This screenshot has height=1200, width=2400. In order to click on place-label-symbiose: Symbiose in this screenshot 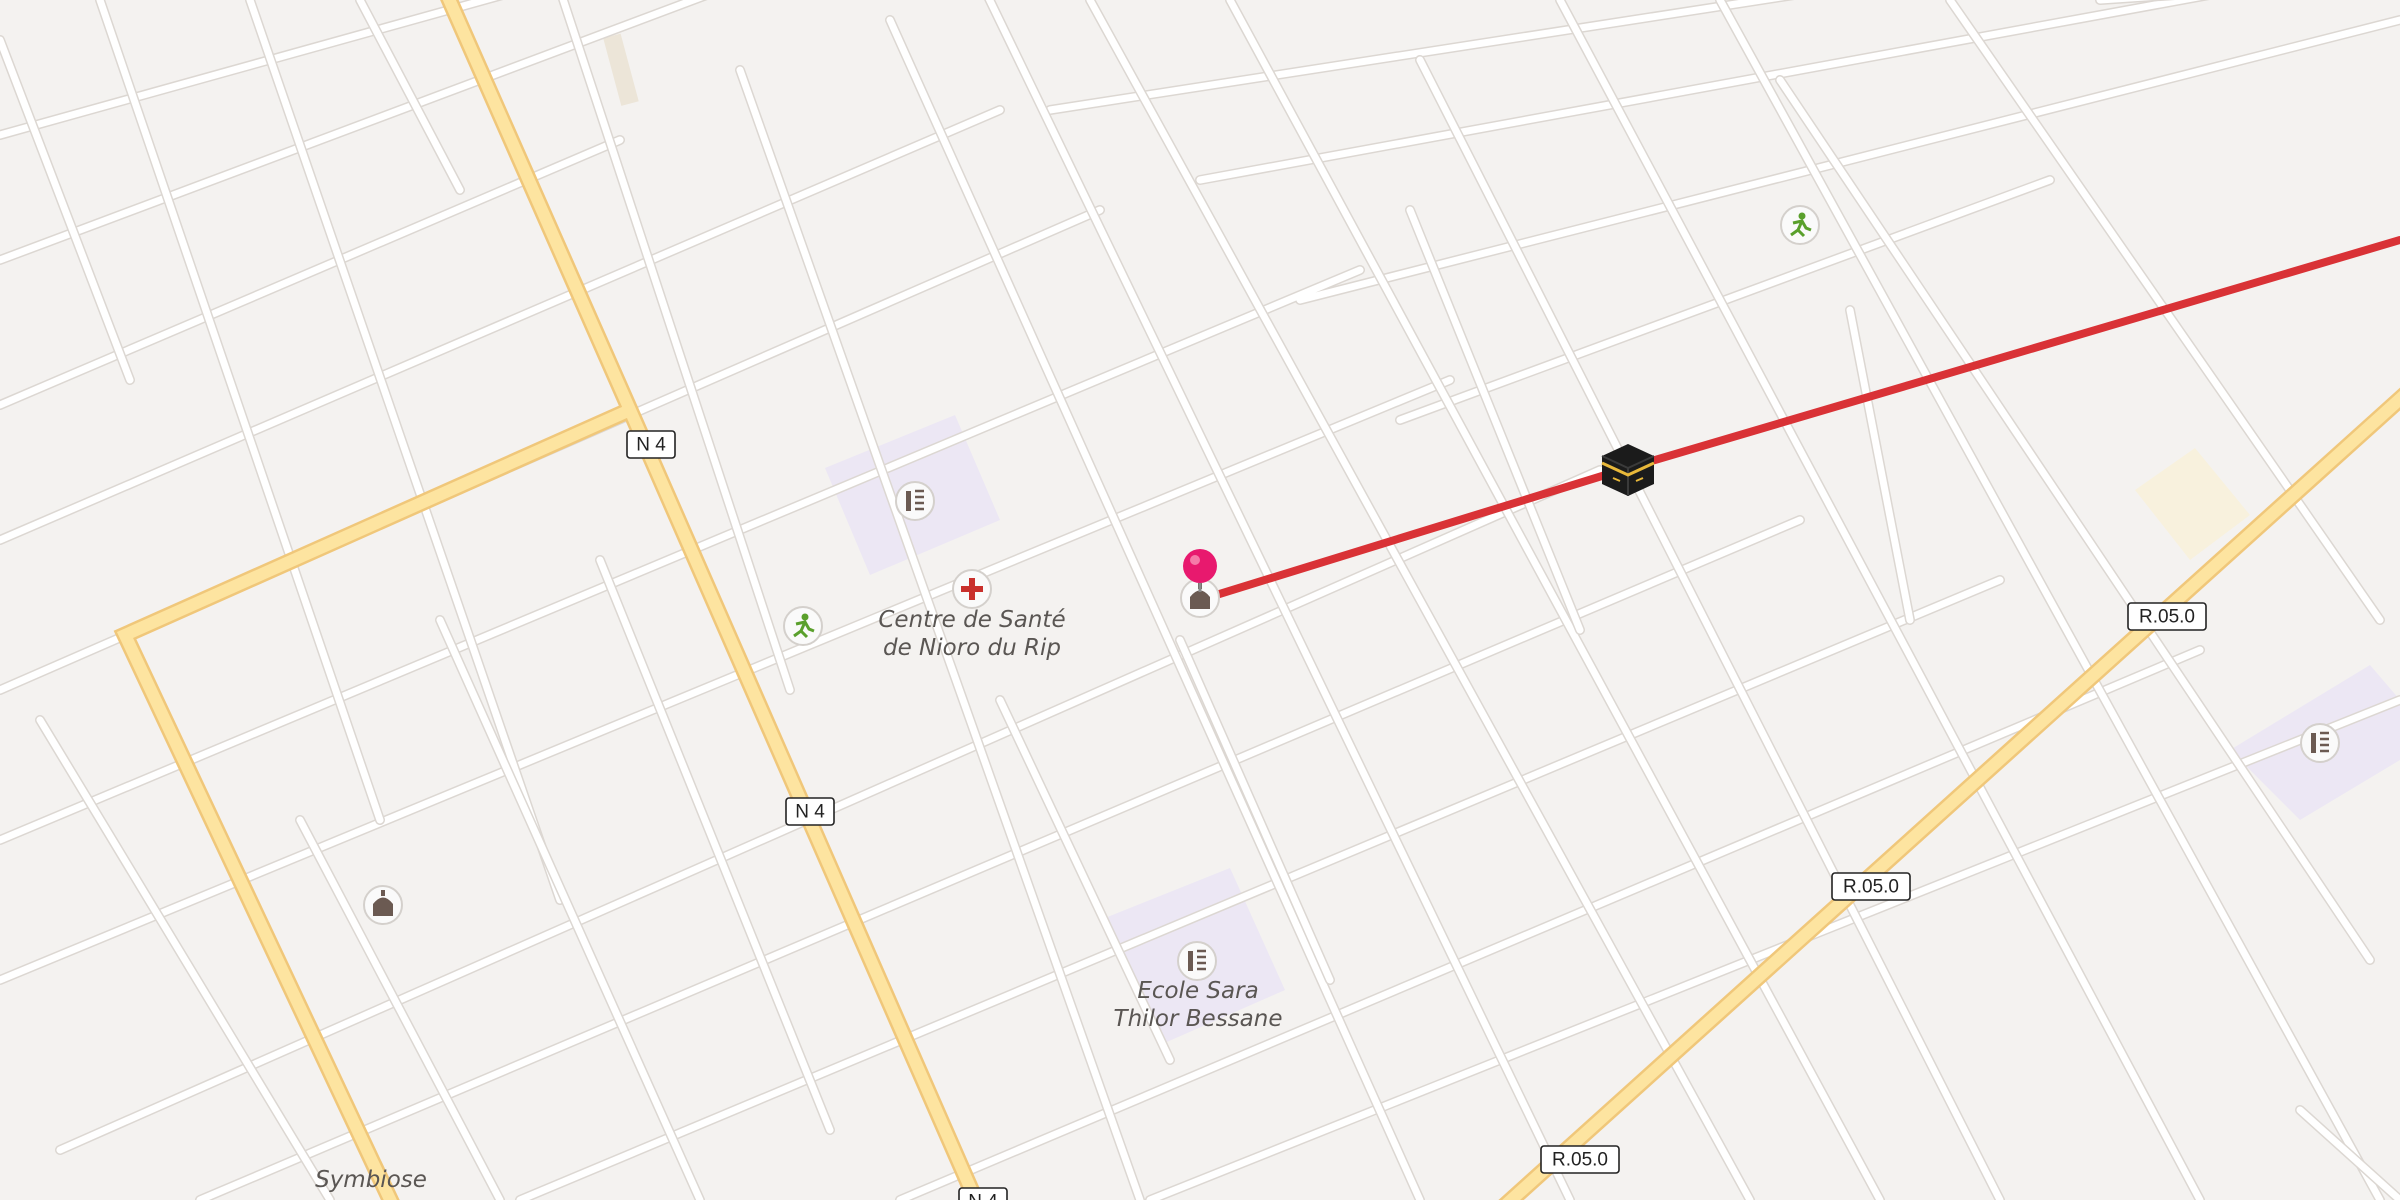, I will do `click(371, 1180)`.